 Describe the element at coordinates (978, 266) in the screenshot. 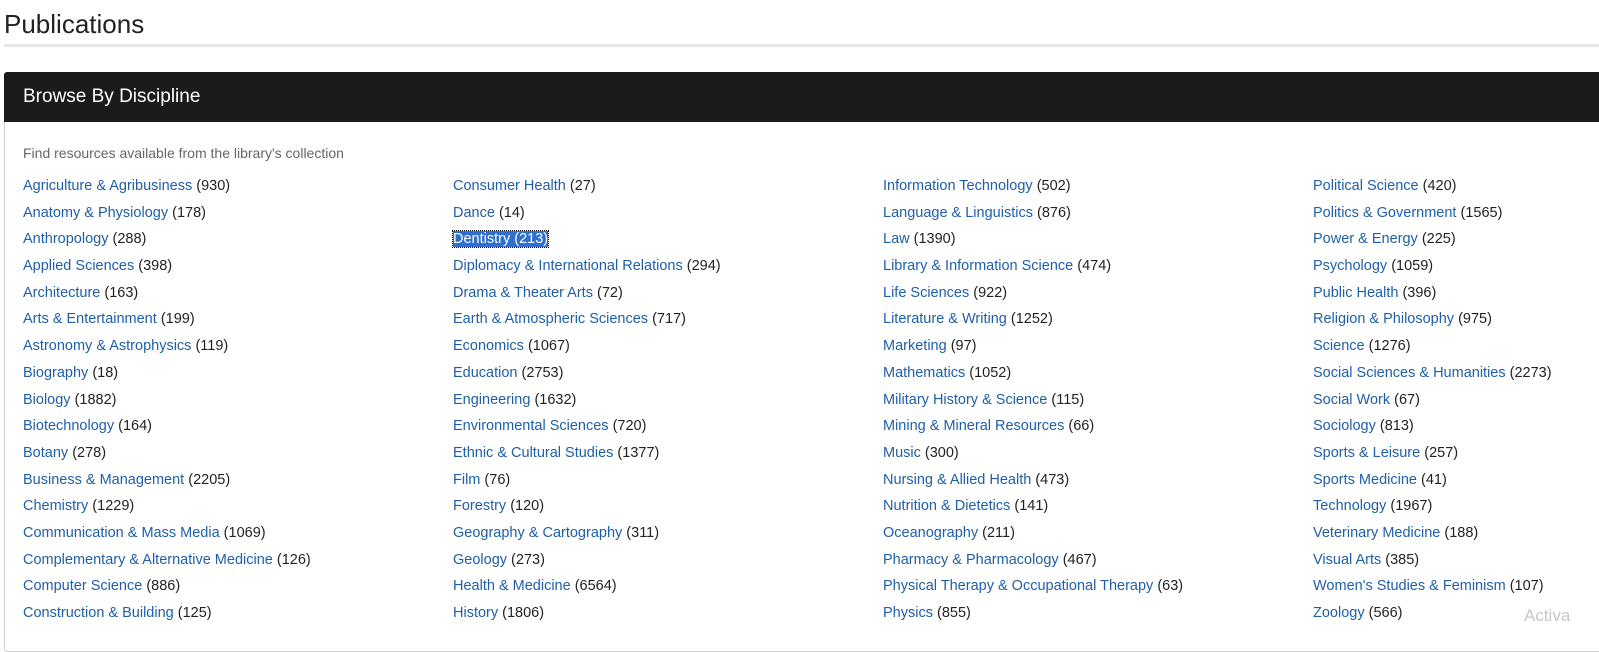

I see `discipline-link: Library & Information Science` at that location.